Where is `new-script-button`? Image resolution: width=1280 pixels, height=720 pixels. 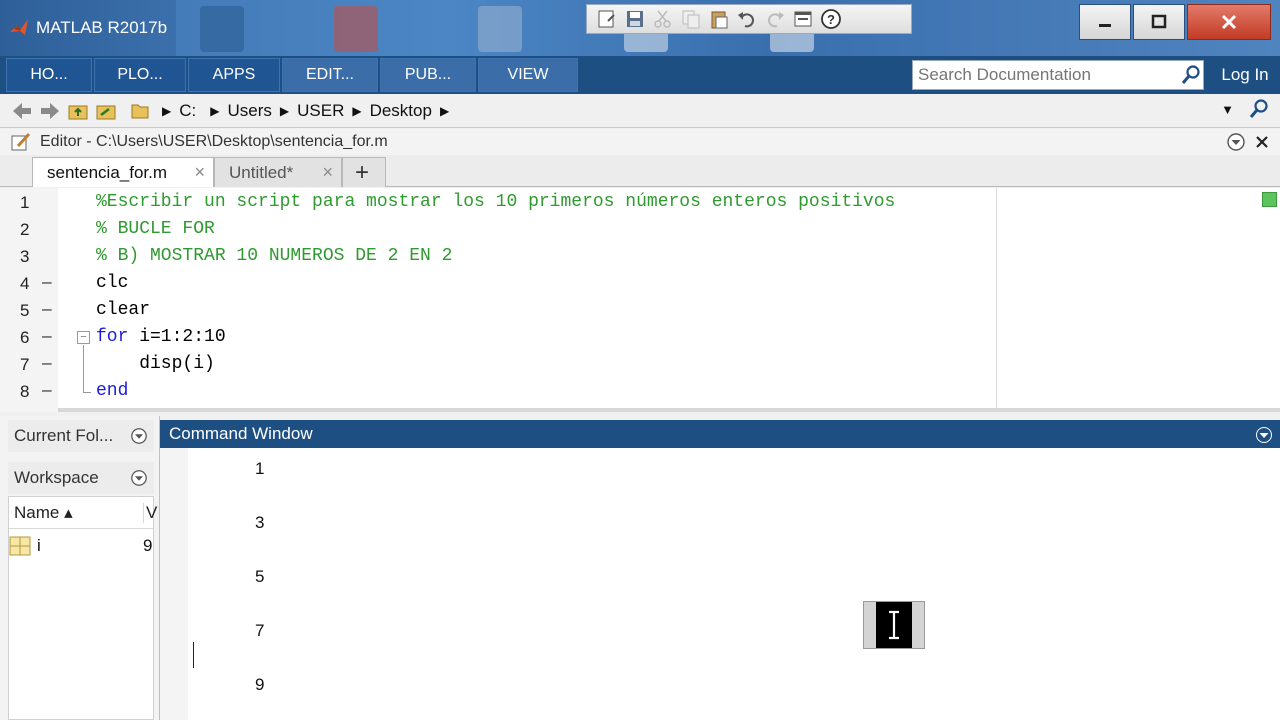 new-script-button is located at coordinates (607, 19).